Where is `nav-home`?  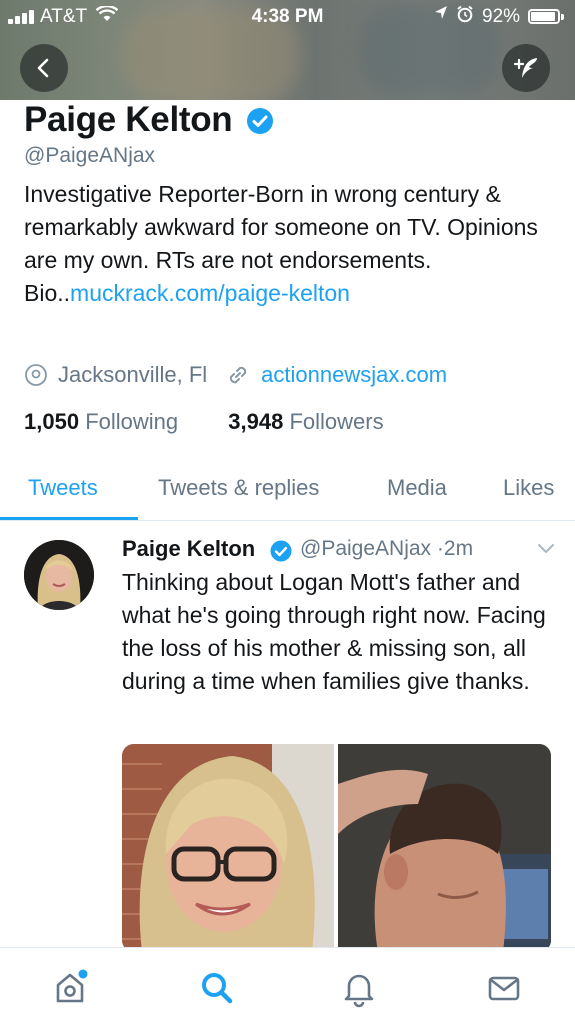
nav-home is located at coordinates (70, 988).